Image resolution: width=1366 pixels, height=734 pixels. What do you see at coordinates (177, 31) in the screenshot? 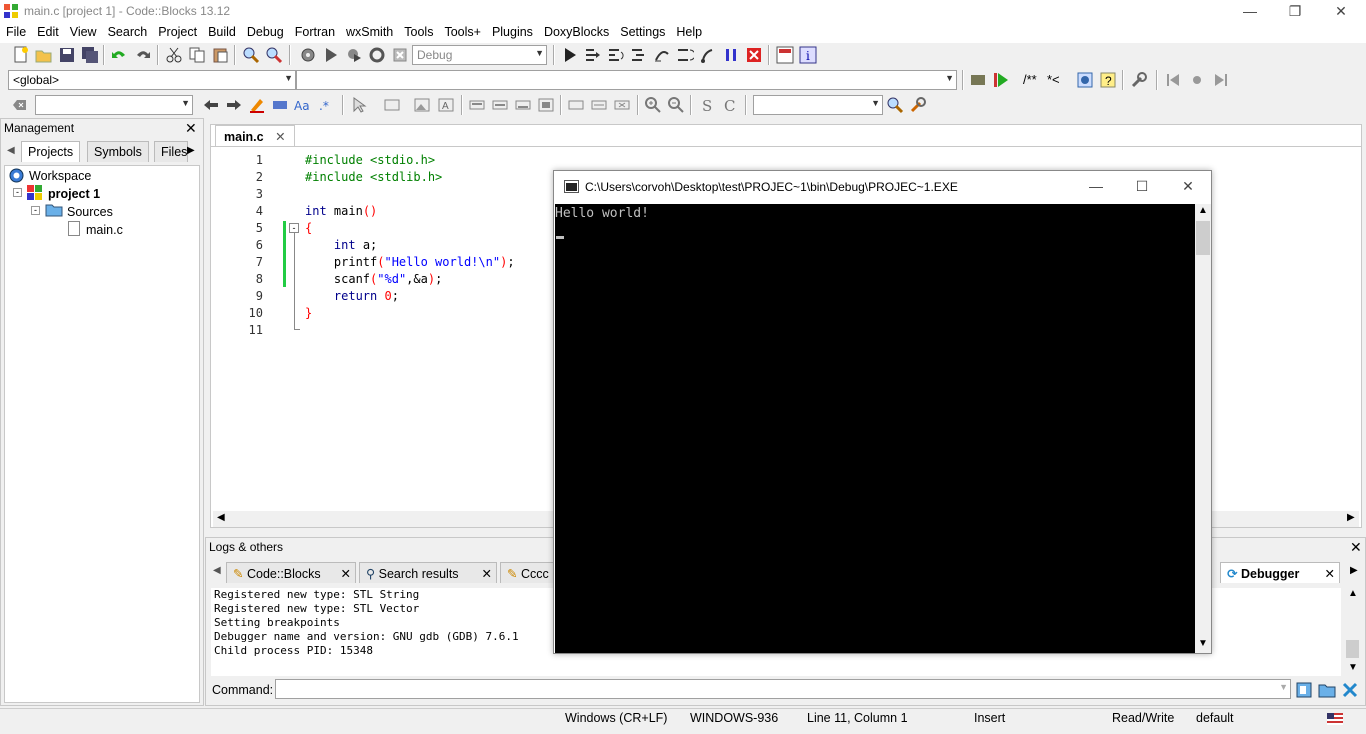
I see `menu-project: Project` at bounding box center [177, 31].